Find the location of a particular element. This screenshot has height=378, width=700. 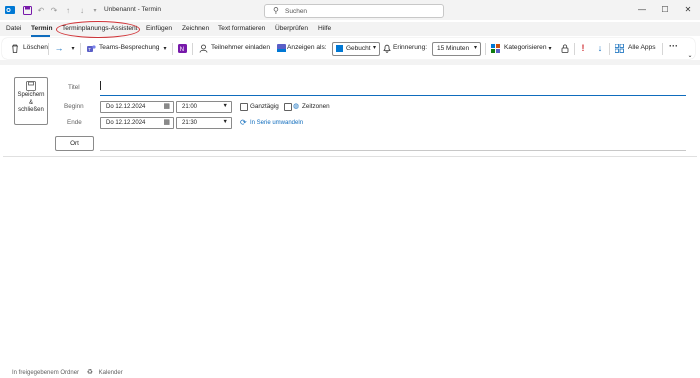

folder-status-text: In freigegebenem Ordner is located at coordinates (46, 373).